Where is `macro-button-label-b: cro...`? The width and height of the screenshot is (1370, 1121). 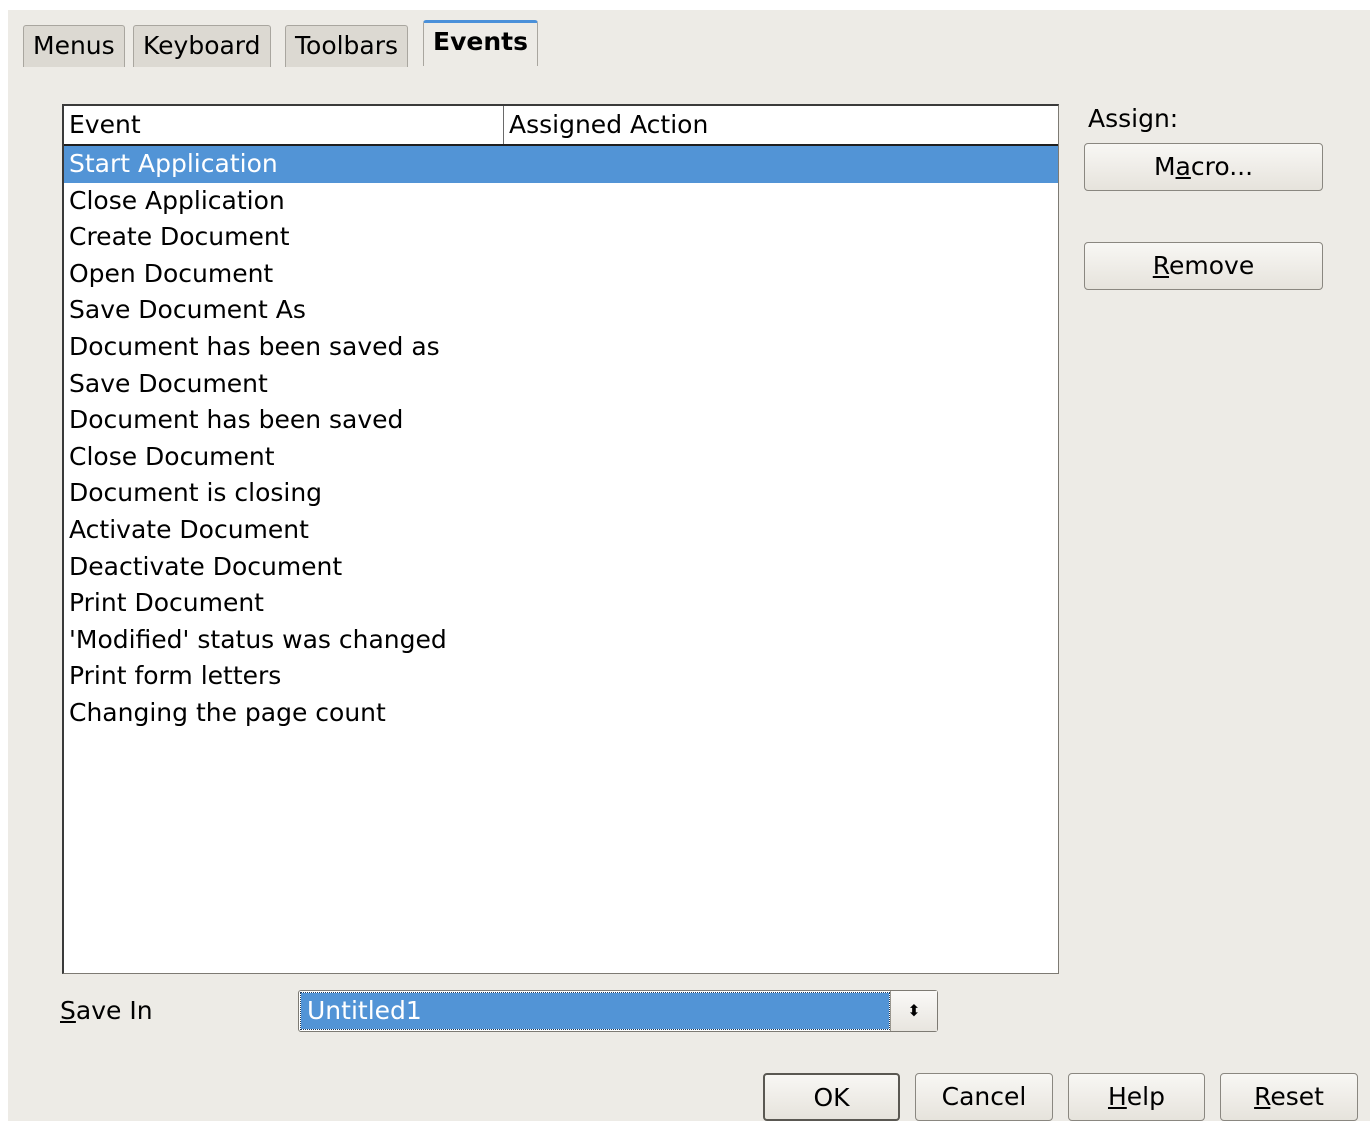
macro-button-label-b: cro... is located at coordinates (1222, 166).